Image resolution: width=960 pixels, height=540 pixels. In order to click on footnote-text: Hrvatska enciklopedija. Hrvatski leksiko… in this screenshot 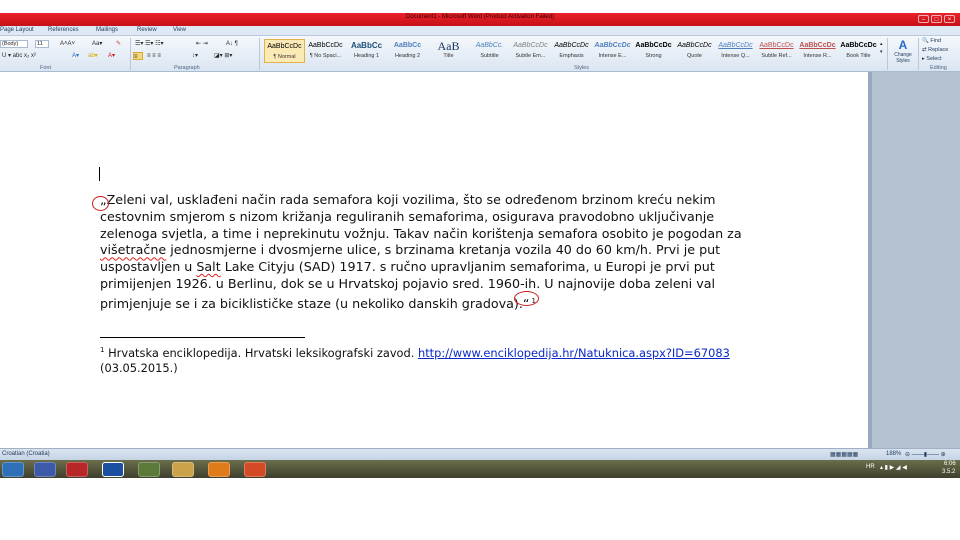, I will do `click(261, 352)`.